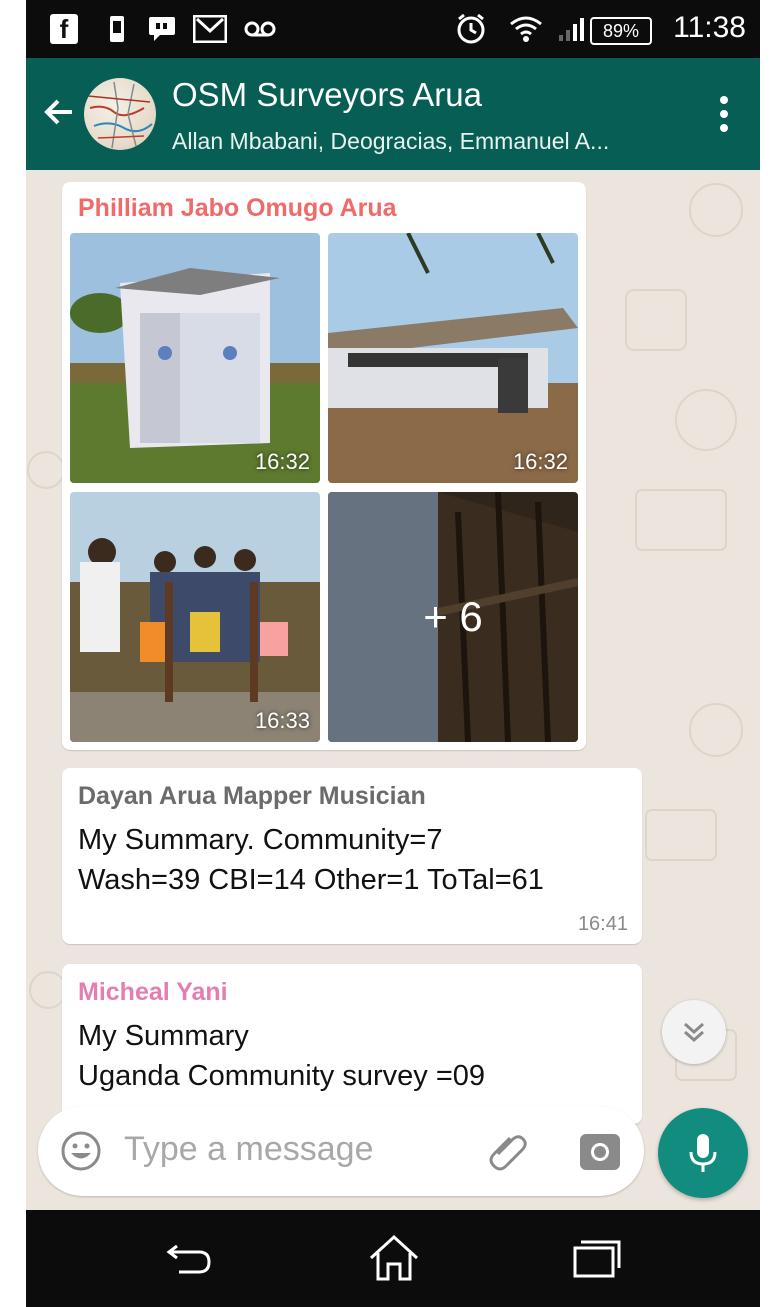 The height and width of the screenshot is (1307, 771). Describe the element at coordinates (81, 1151) in the screenshot. I see `emoji-icon` at that location.